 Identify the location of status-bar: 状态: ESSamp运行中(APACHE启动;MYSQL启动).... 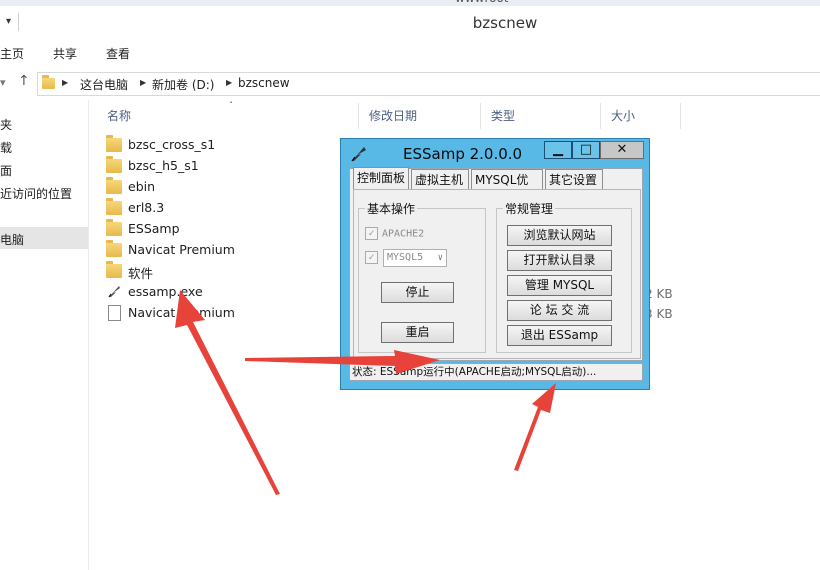
(496, 372).